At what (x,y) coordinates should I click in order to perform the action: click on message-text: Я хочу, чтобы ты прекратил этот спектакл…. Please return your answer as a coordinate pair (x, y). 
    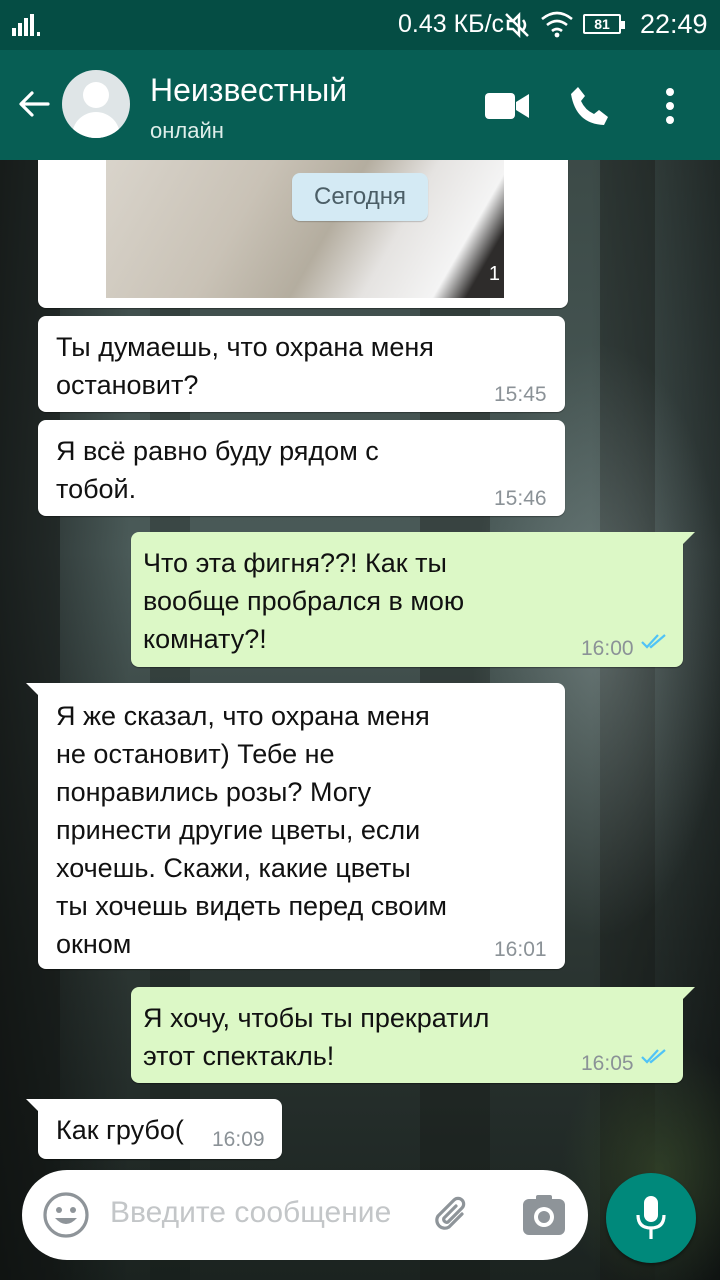
    Looking at the image, I should click on (316, 1037).